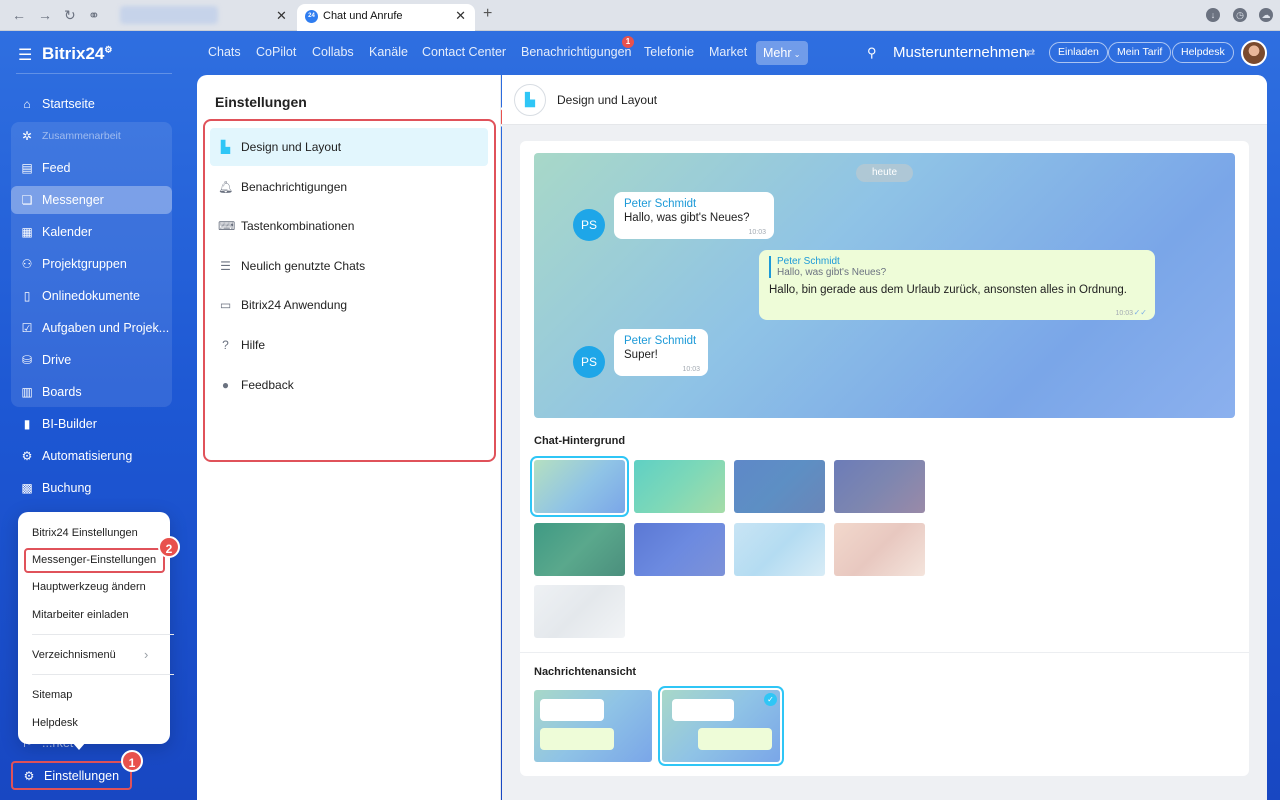 The image size is (1280, 800). I want to click on message-text: Super!, so click(641, 355).